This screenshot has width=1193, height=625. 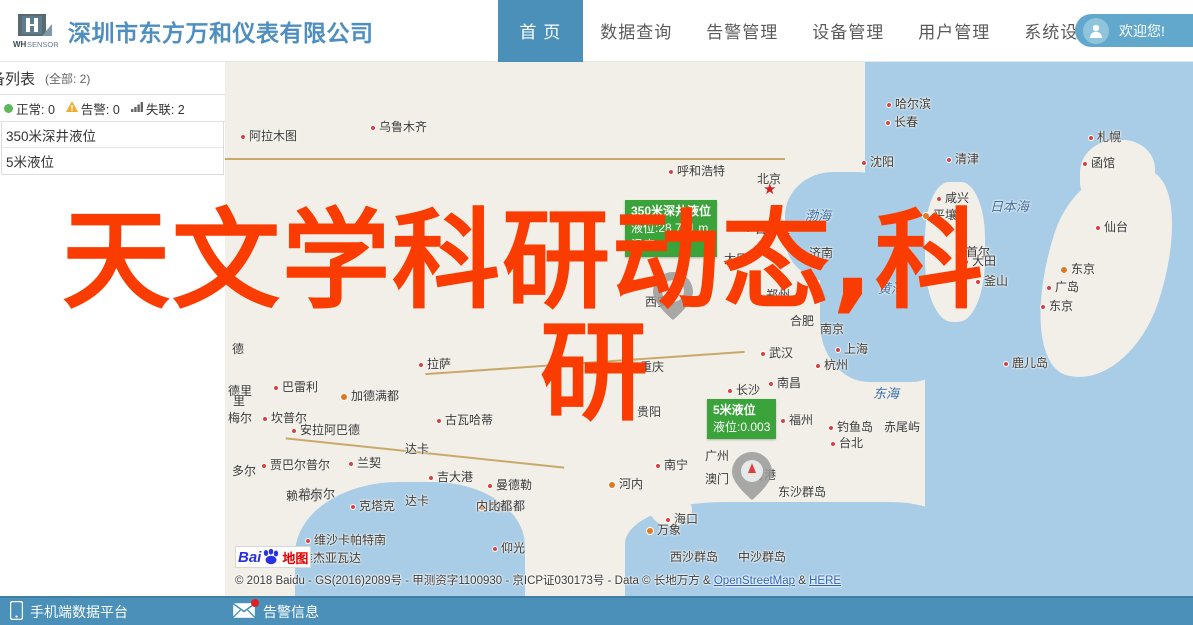 I want to click on map-label-text: 咸兴, so click(x=957, y=198).